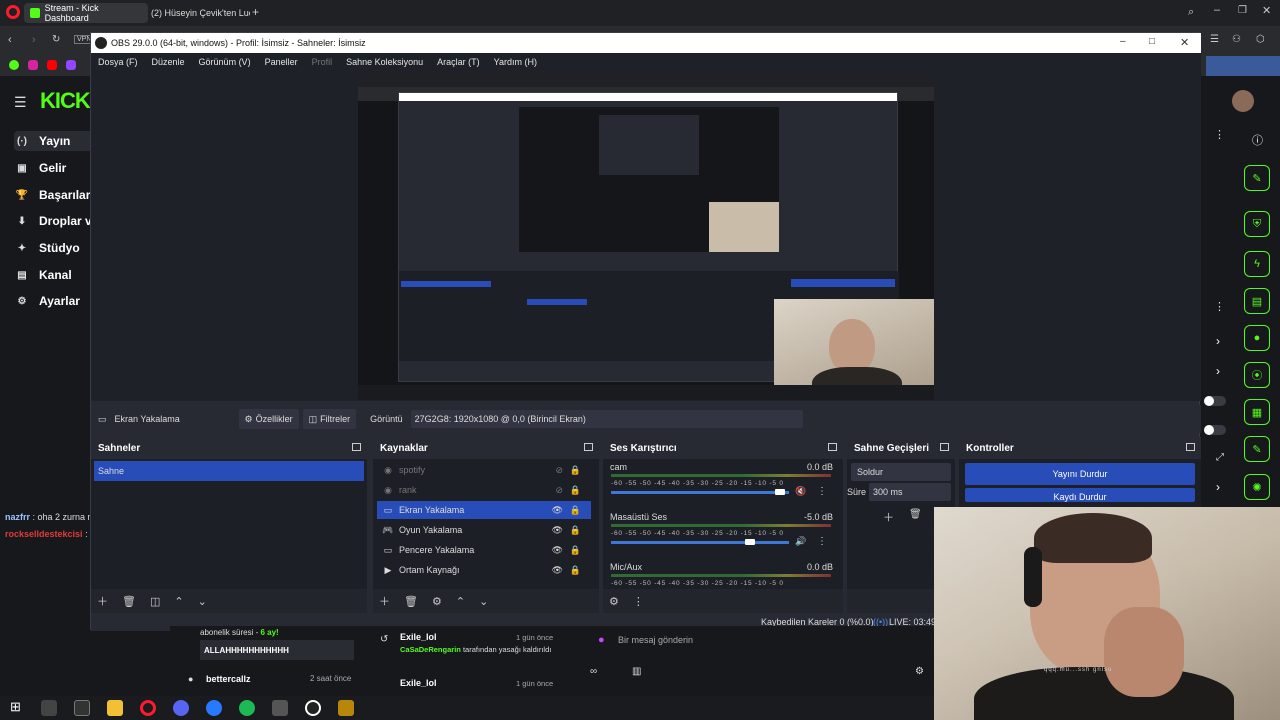 This screenshot has height=720, width=1280. What do you see at coordinates (484, 550) in the screenshot?
I see `source-item: ▭ Pencere Yakalama 👁 🔒` at bounding box center [484, 550].